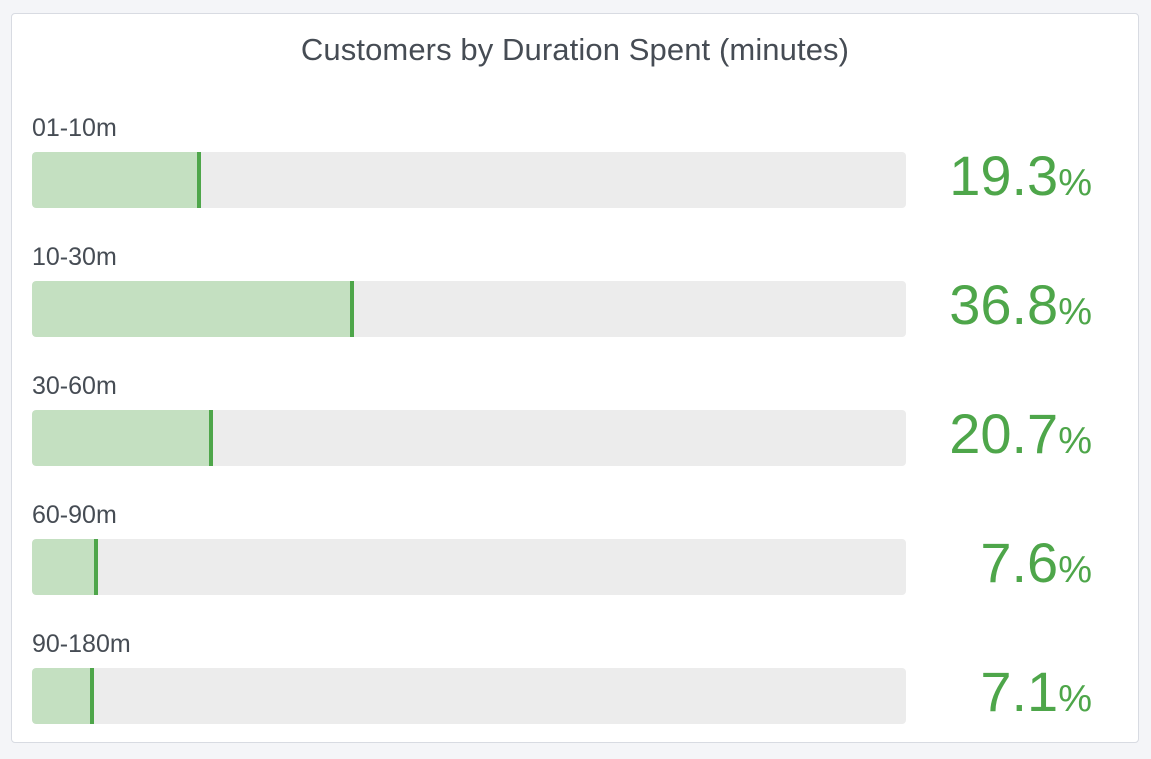 The width and height of the screenshot is (1151, 759). I want to click on bar-value-number: 19.3, so click(1004, 175).